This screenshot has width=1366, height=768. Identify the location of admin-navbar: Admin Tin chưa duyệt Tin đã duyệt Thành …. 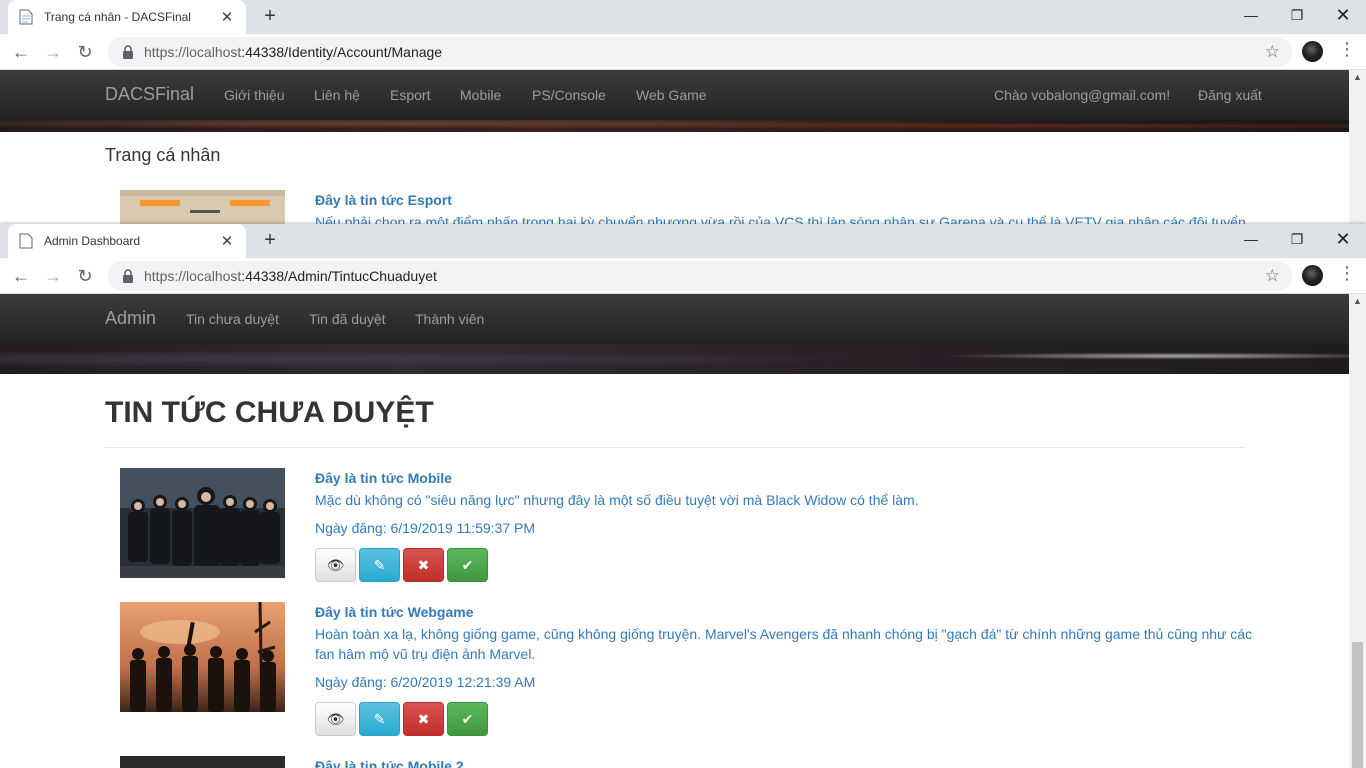
(674, 319).